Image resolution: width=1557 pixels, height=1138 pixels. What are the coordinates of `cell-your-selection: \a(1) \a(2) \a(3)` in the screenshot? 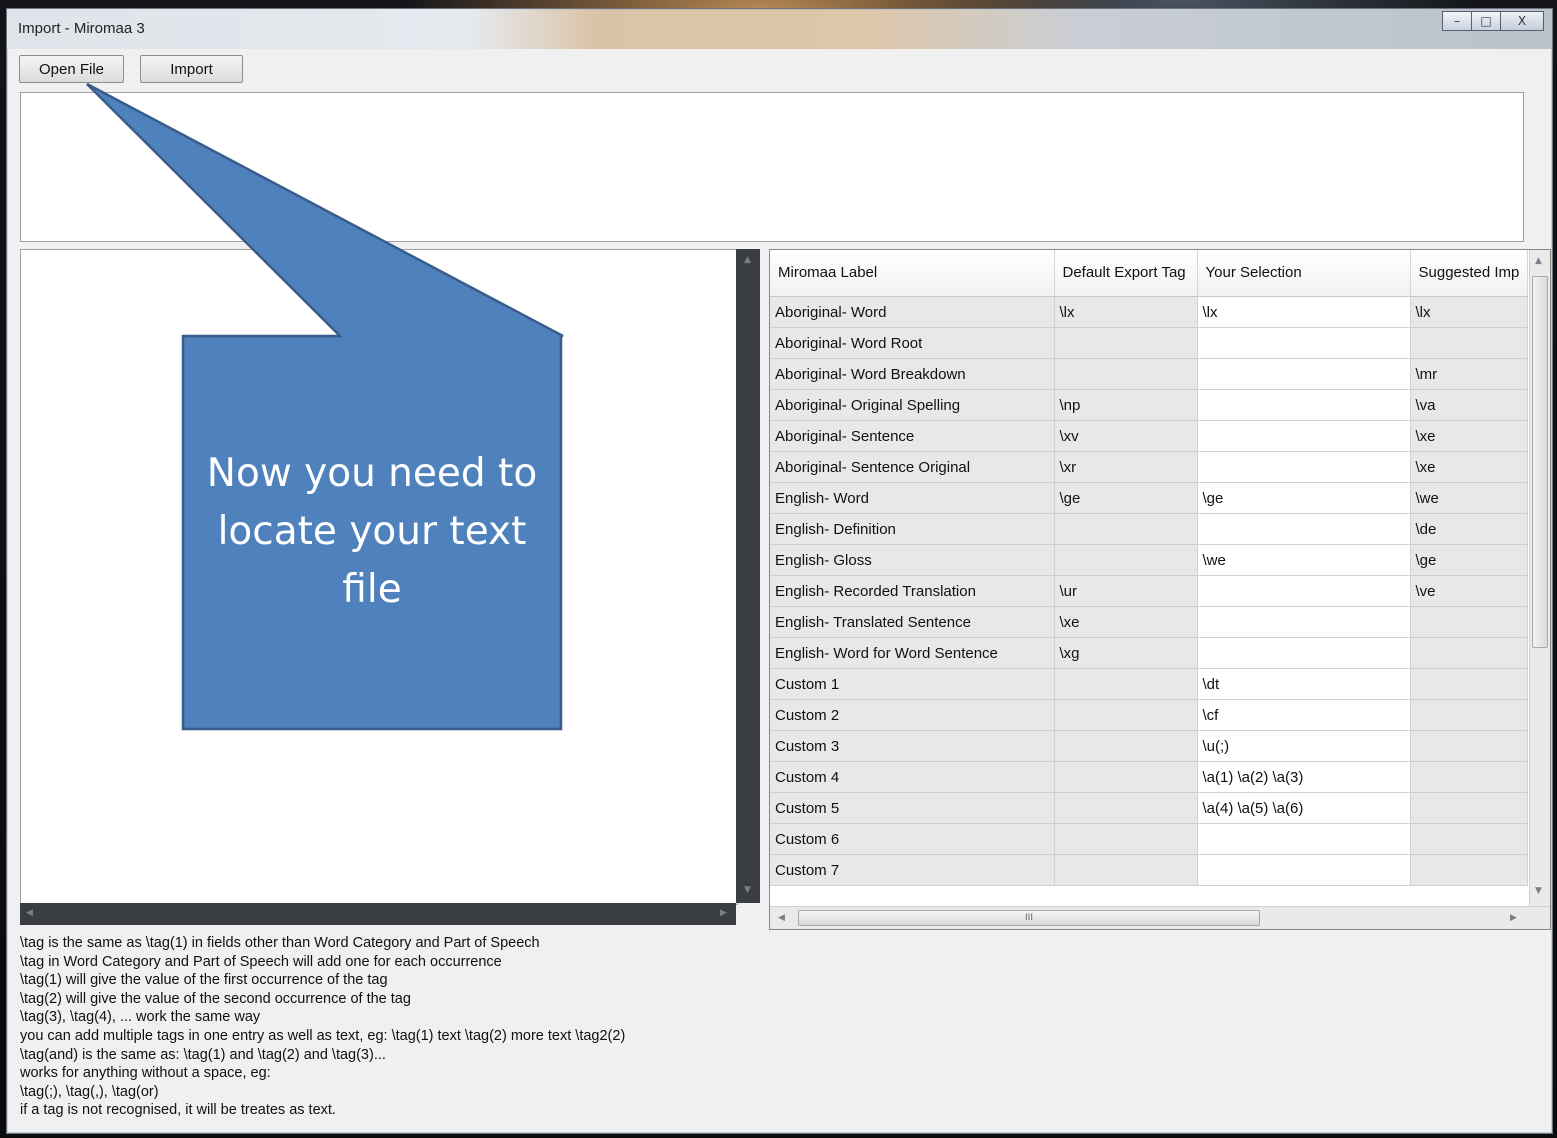 It's located at (1304, 777).